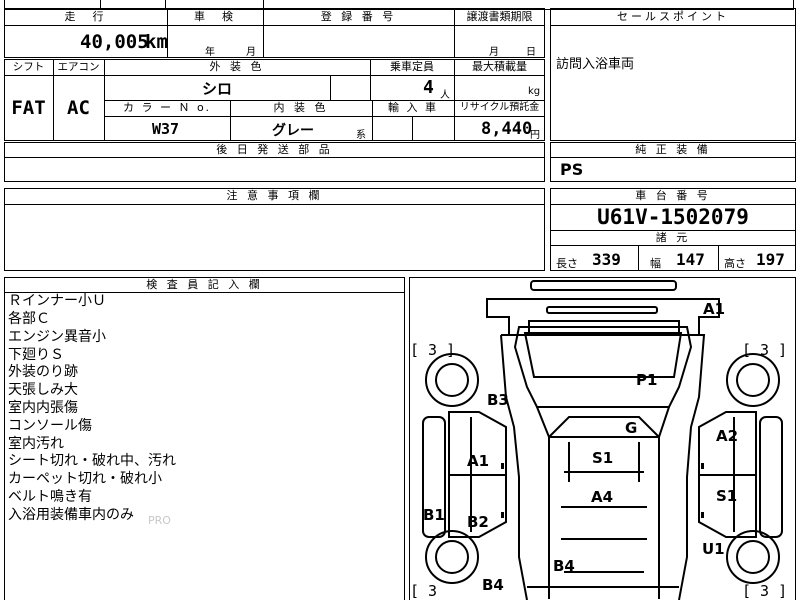 The height and width of the screenshot is (600, 800). What do you see at coordinates (78, 67) in the screenshot?
I see `aircon-header: エアコン` at bounding box center [78, 67].